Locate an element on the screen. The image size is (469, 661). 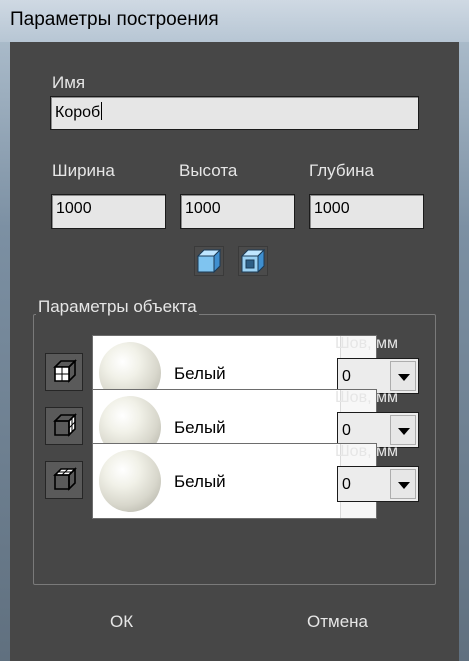
inner-box-button is located at coordinates (253, 261).